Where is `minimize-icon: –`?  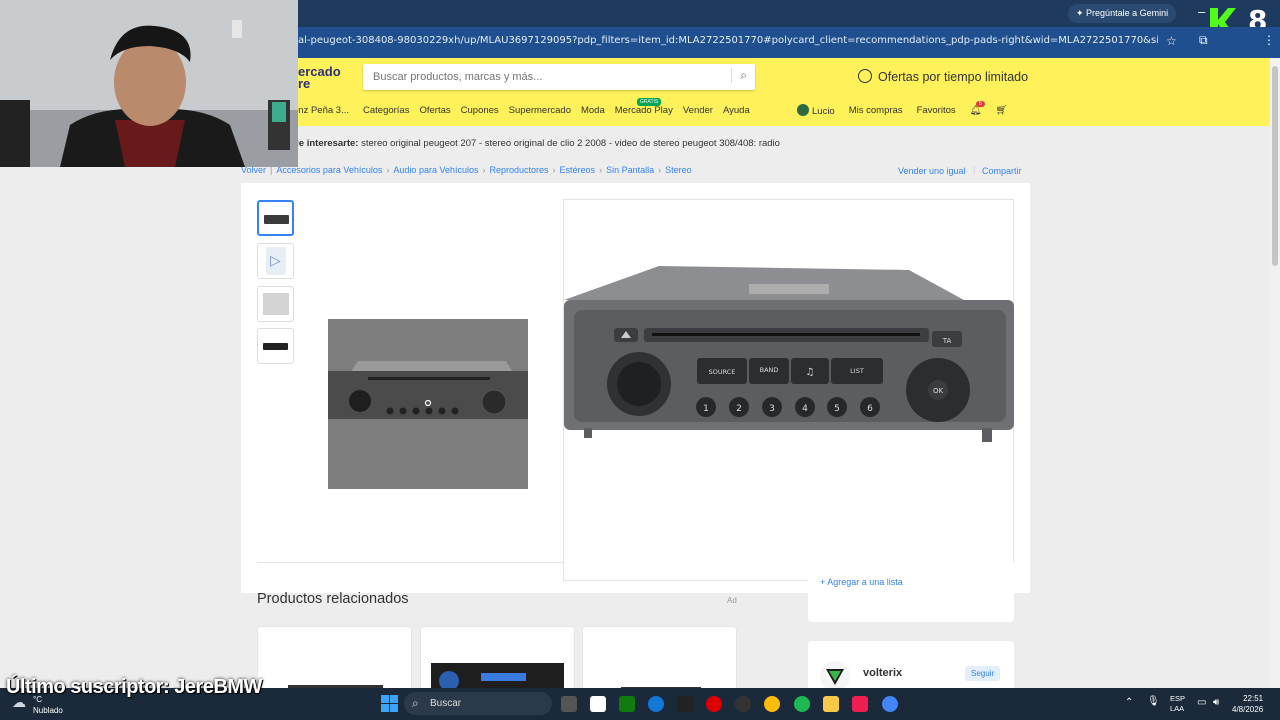 minimize-icon: – is located at coordinates (1201, 11).